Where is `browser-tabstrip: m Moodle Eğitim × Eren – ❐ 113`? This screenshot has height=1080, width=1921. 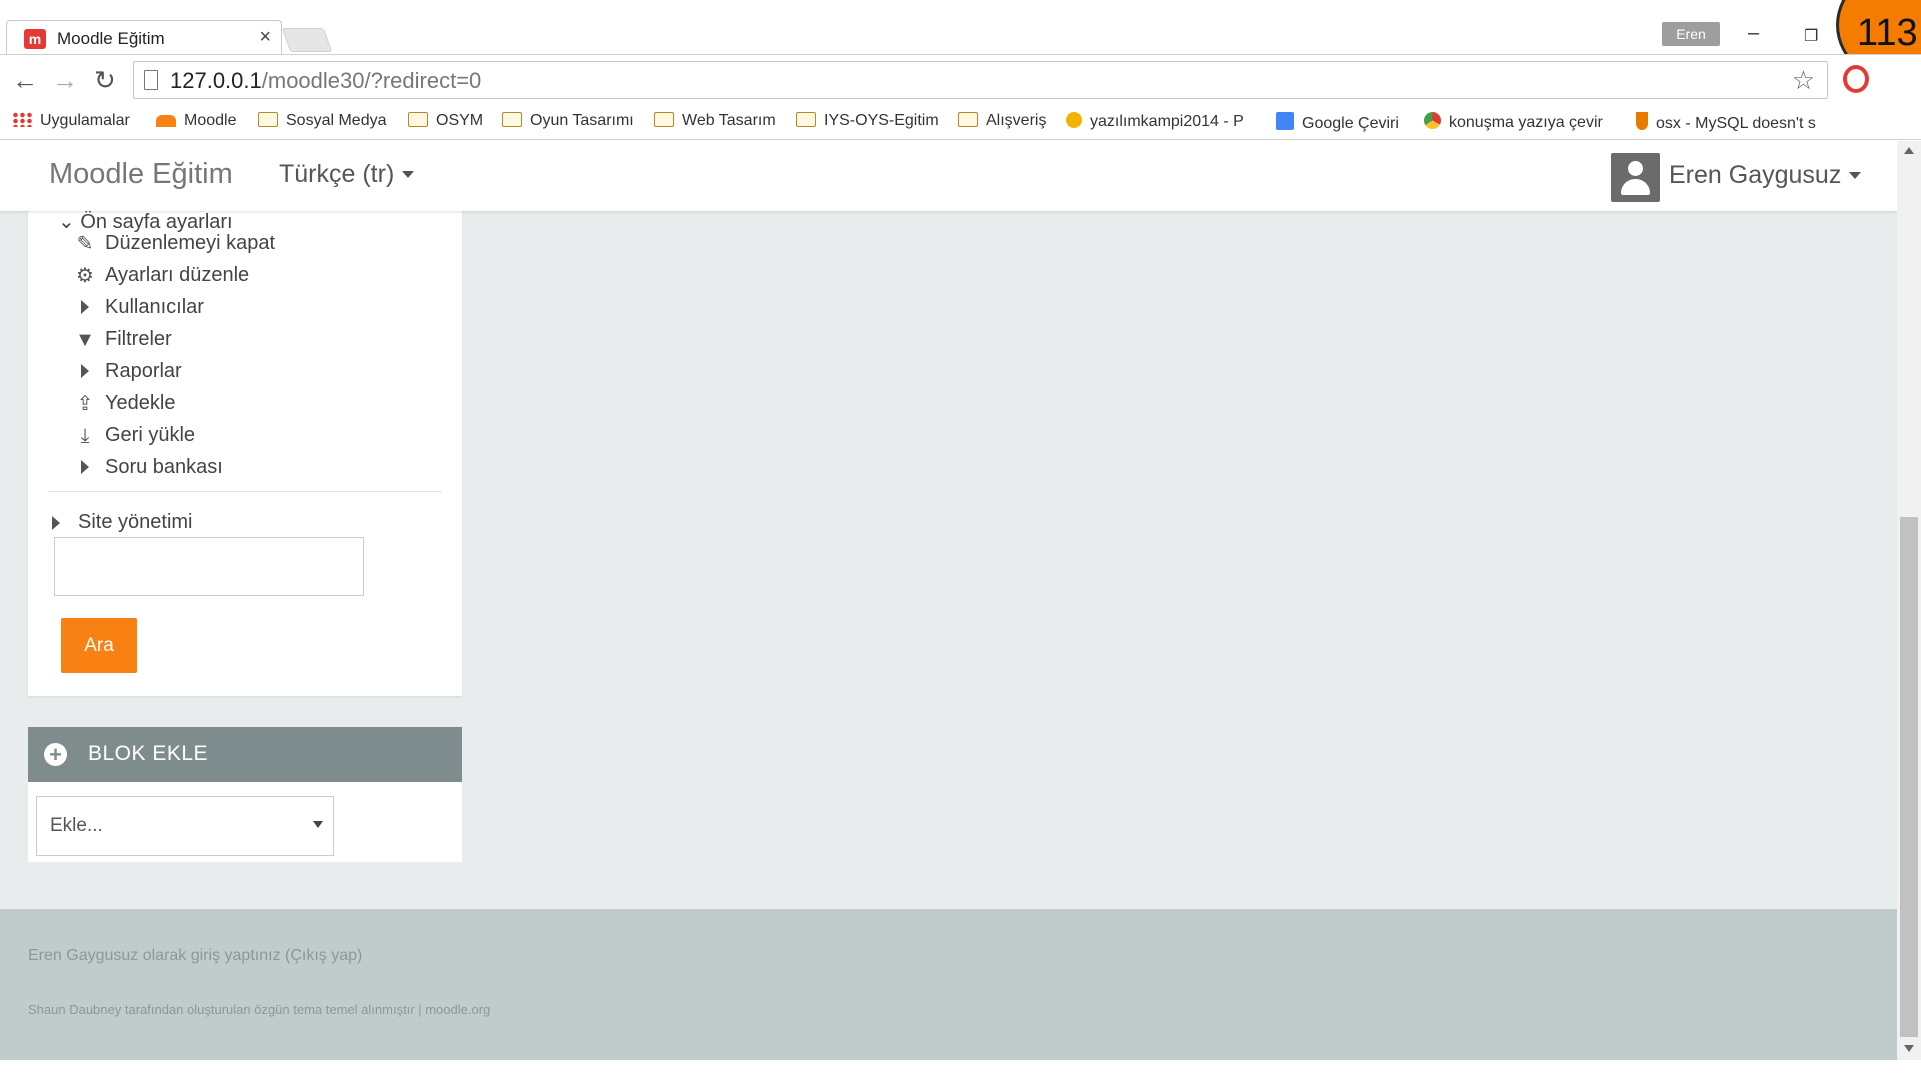 browser-tabstrip: m Moodle Eğitim × Eren – ❐ 113 is located at coordinates (960, 45).